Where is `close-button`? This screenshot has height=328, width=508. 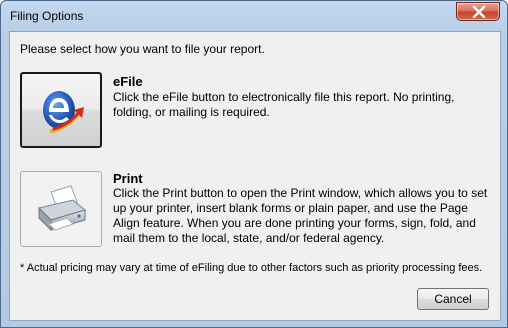
close-button is located at coordinates (478, 11).